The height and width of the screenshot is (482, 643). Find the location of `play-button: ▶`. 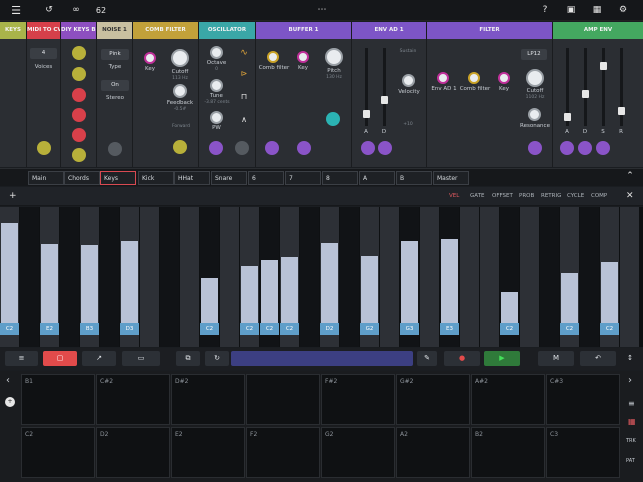

play-button: ▶ is located at coordinates (502, 358).